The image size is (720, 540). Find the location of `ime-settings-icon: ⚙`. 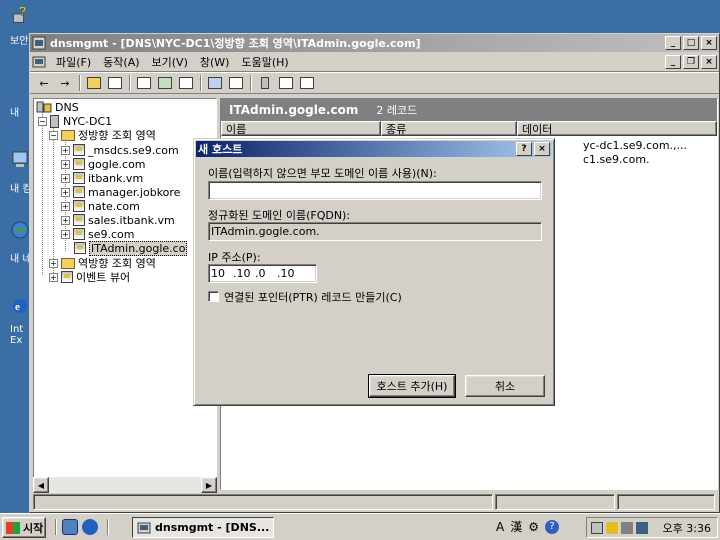

ime-settings-icon: ⚙ is located at coordinates (533, 527).